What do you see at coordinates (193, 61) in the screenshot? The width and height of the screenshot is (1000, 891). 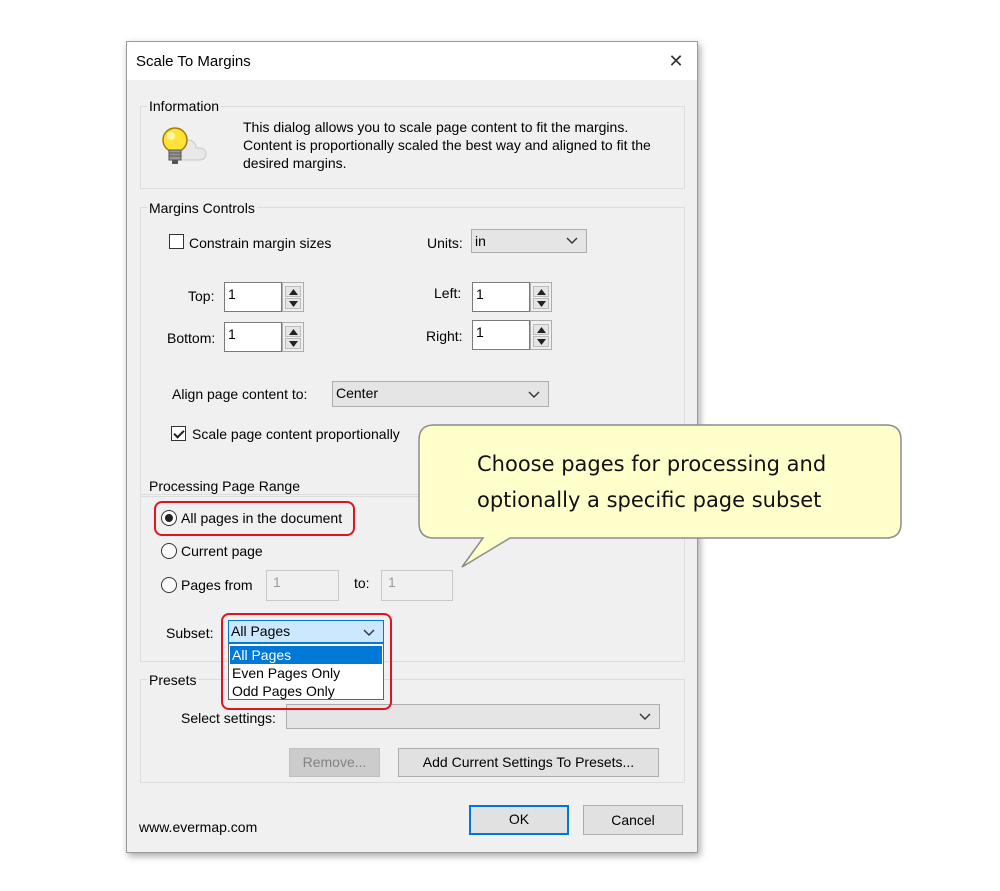 I see `dialog-title: Scale To Margins` at bounding box center [193, 61].